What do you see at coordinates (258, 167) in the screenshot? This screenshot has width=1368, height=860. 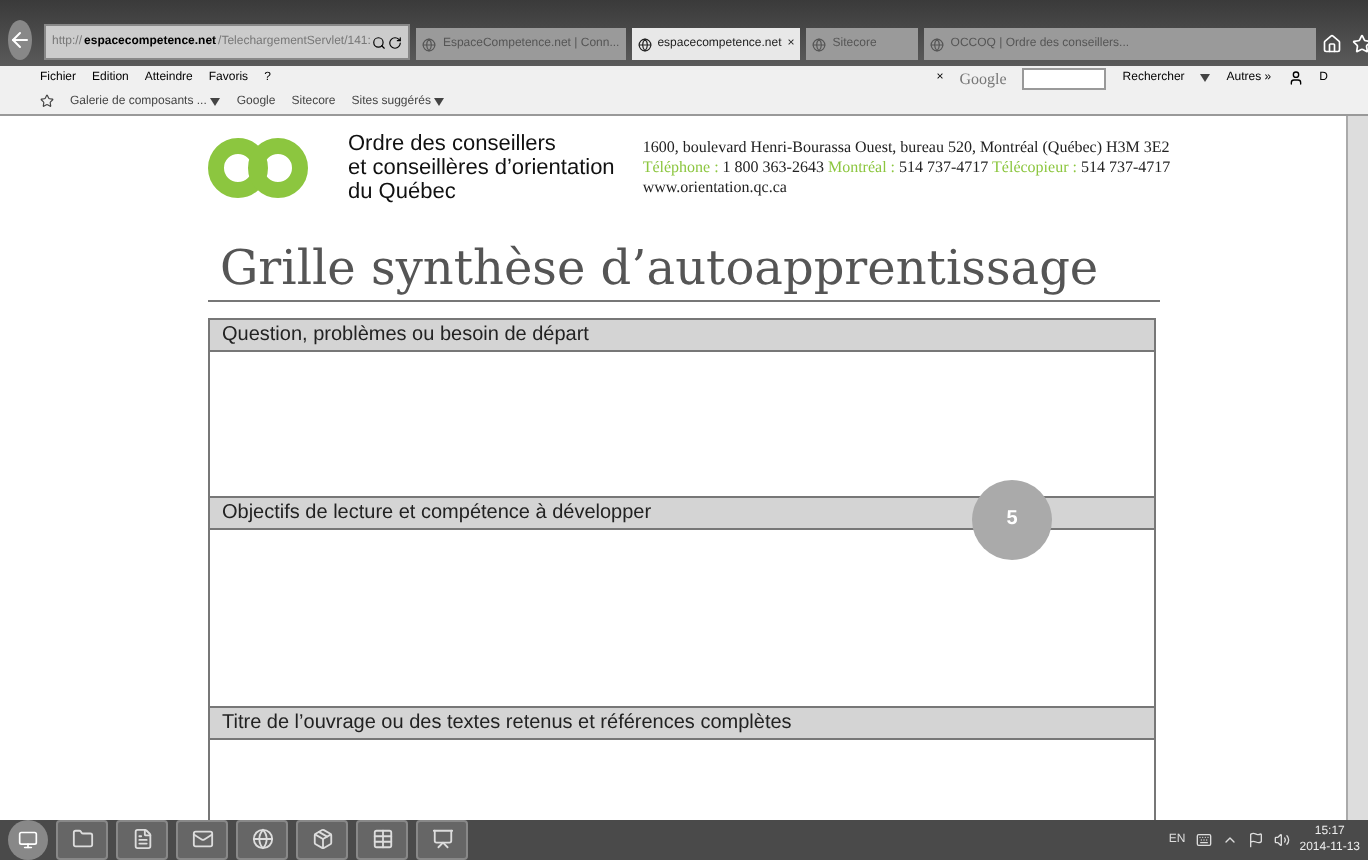 I see `logo-icon` at bounding box center [258, 167].